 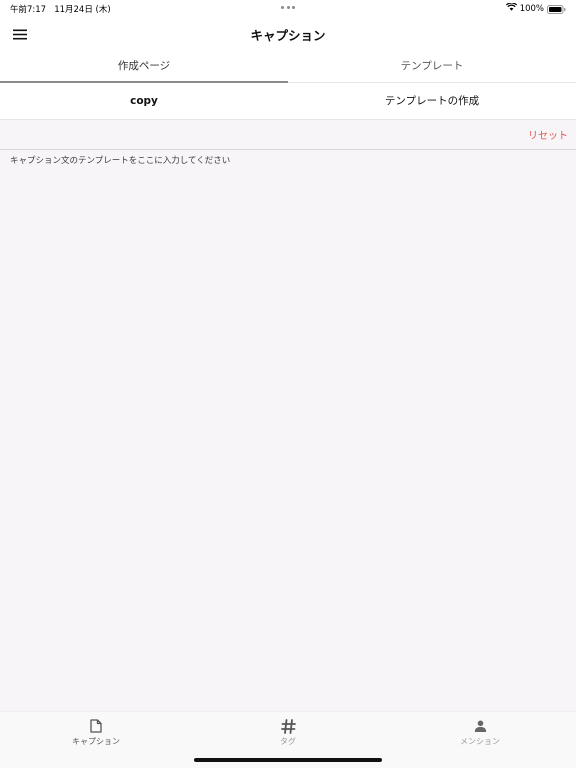 I want to click on wifi-icon, so click(x=511, y=8).